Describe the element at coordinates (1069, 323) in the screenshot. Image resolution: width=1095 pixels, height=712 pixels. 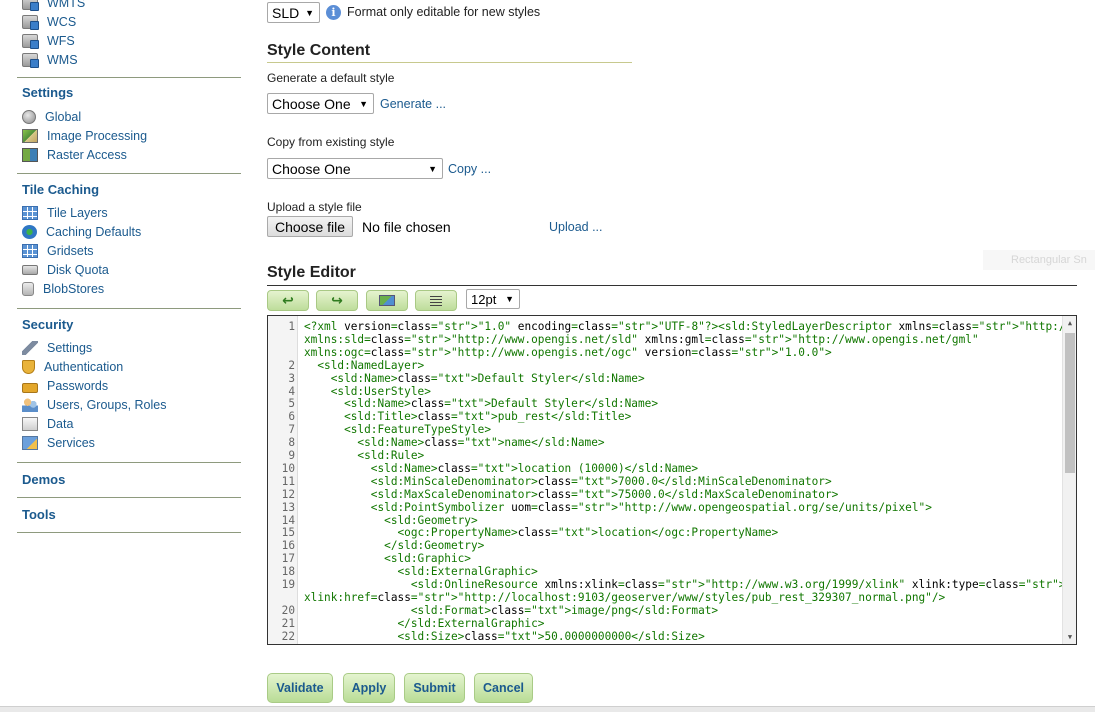
I see `scroll-up-icon: ▲` at that location.